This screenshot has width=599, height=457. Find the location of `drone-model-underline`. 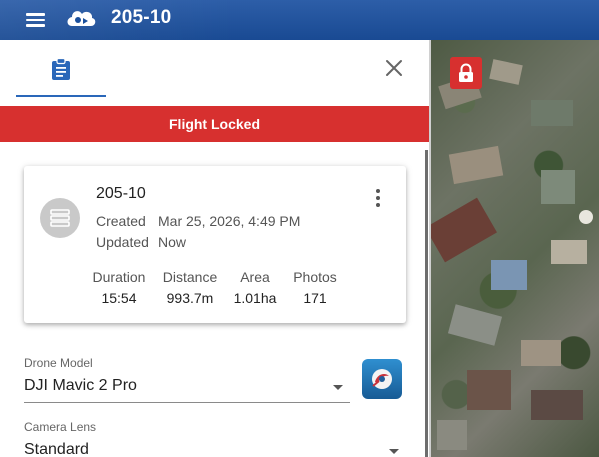

drone-model-underline is located at coordinates (187, 402).